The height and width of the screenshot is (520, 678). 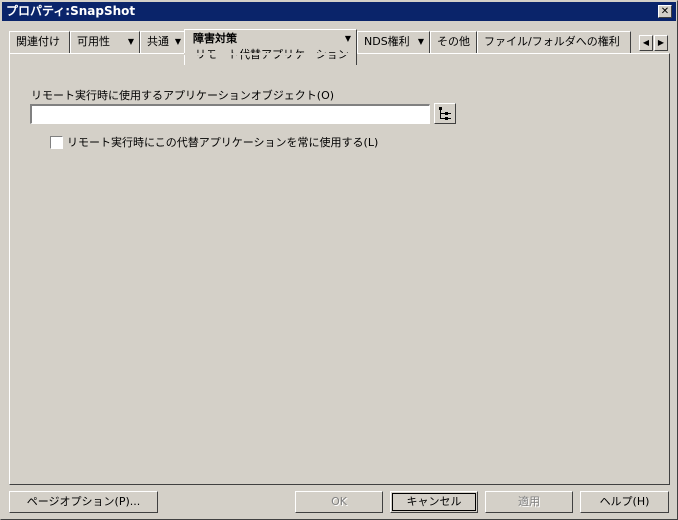 I want to click on help-button: ヘルプ(H), so click(x=624, y=502).